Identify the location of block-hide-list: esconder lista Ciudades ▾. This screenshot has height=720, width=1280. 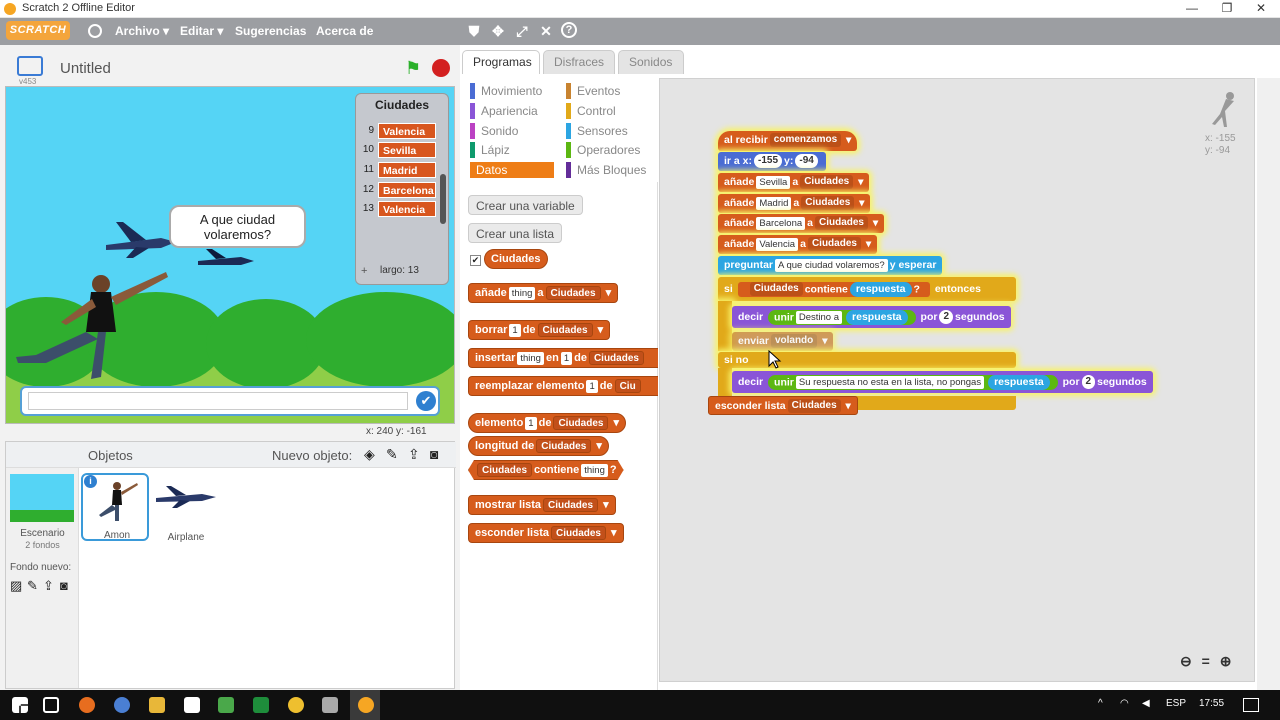
(546, 533).